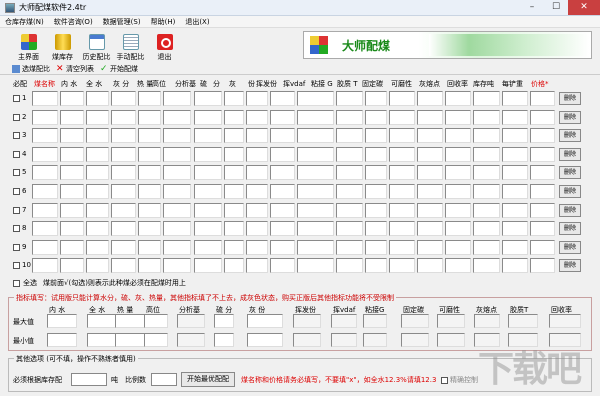 This screenshot has height=396, width=600. What do you see at coordinates (122, 22) in the screenshot?
I see `menu-data: 数据管理(S)` at bounding box center [122, 22].